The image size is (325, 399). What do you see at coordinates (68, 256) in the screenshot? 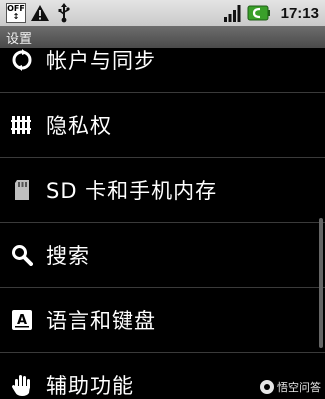
I see `settings-item-label: 搜索` at bounding box center [68, 256].